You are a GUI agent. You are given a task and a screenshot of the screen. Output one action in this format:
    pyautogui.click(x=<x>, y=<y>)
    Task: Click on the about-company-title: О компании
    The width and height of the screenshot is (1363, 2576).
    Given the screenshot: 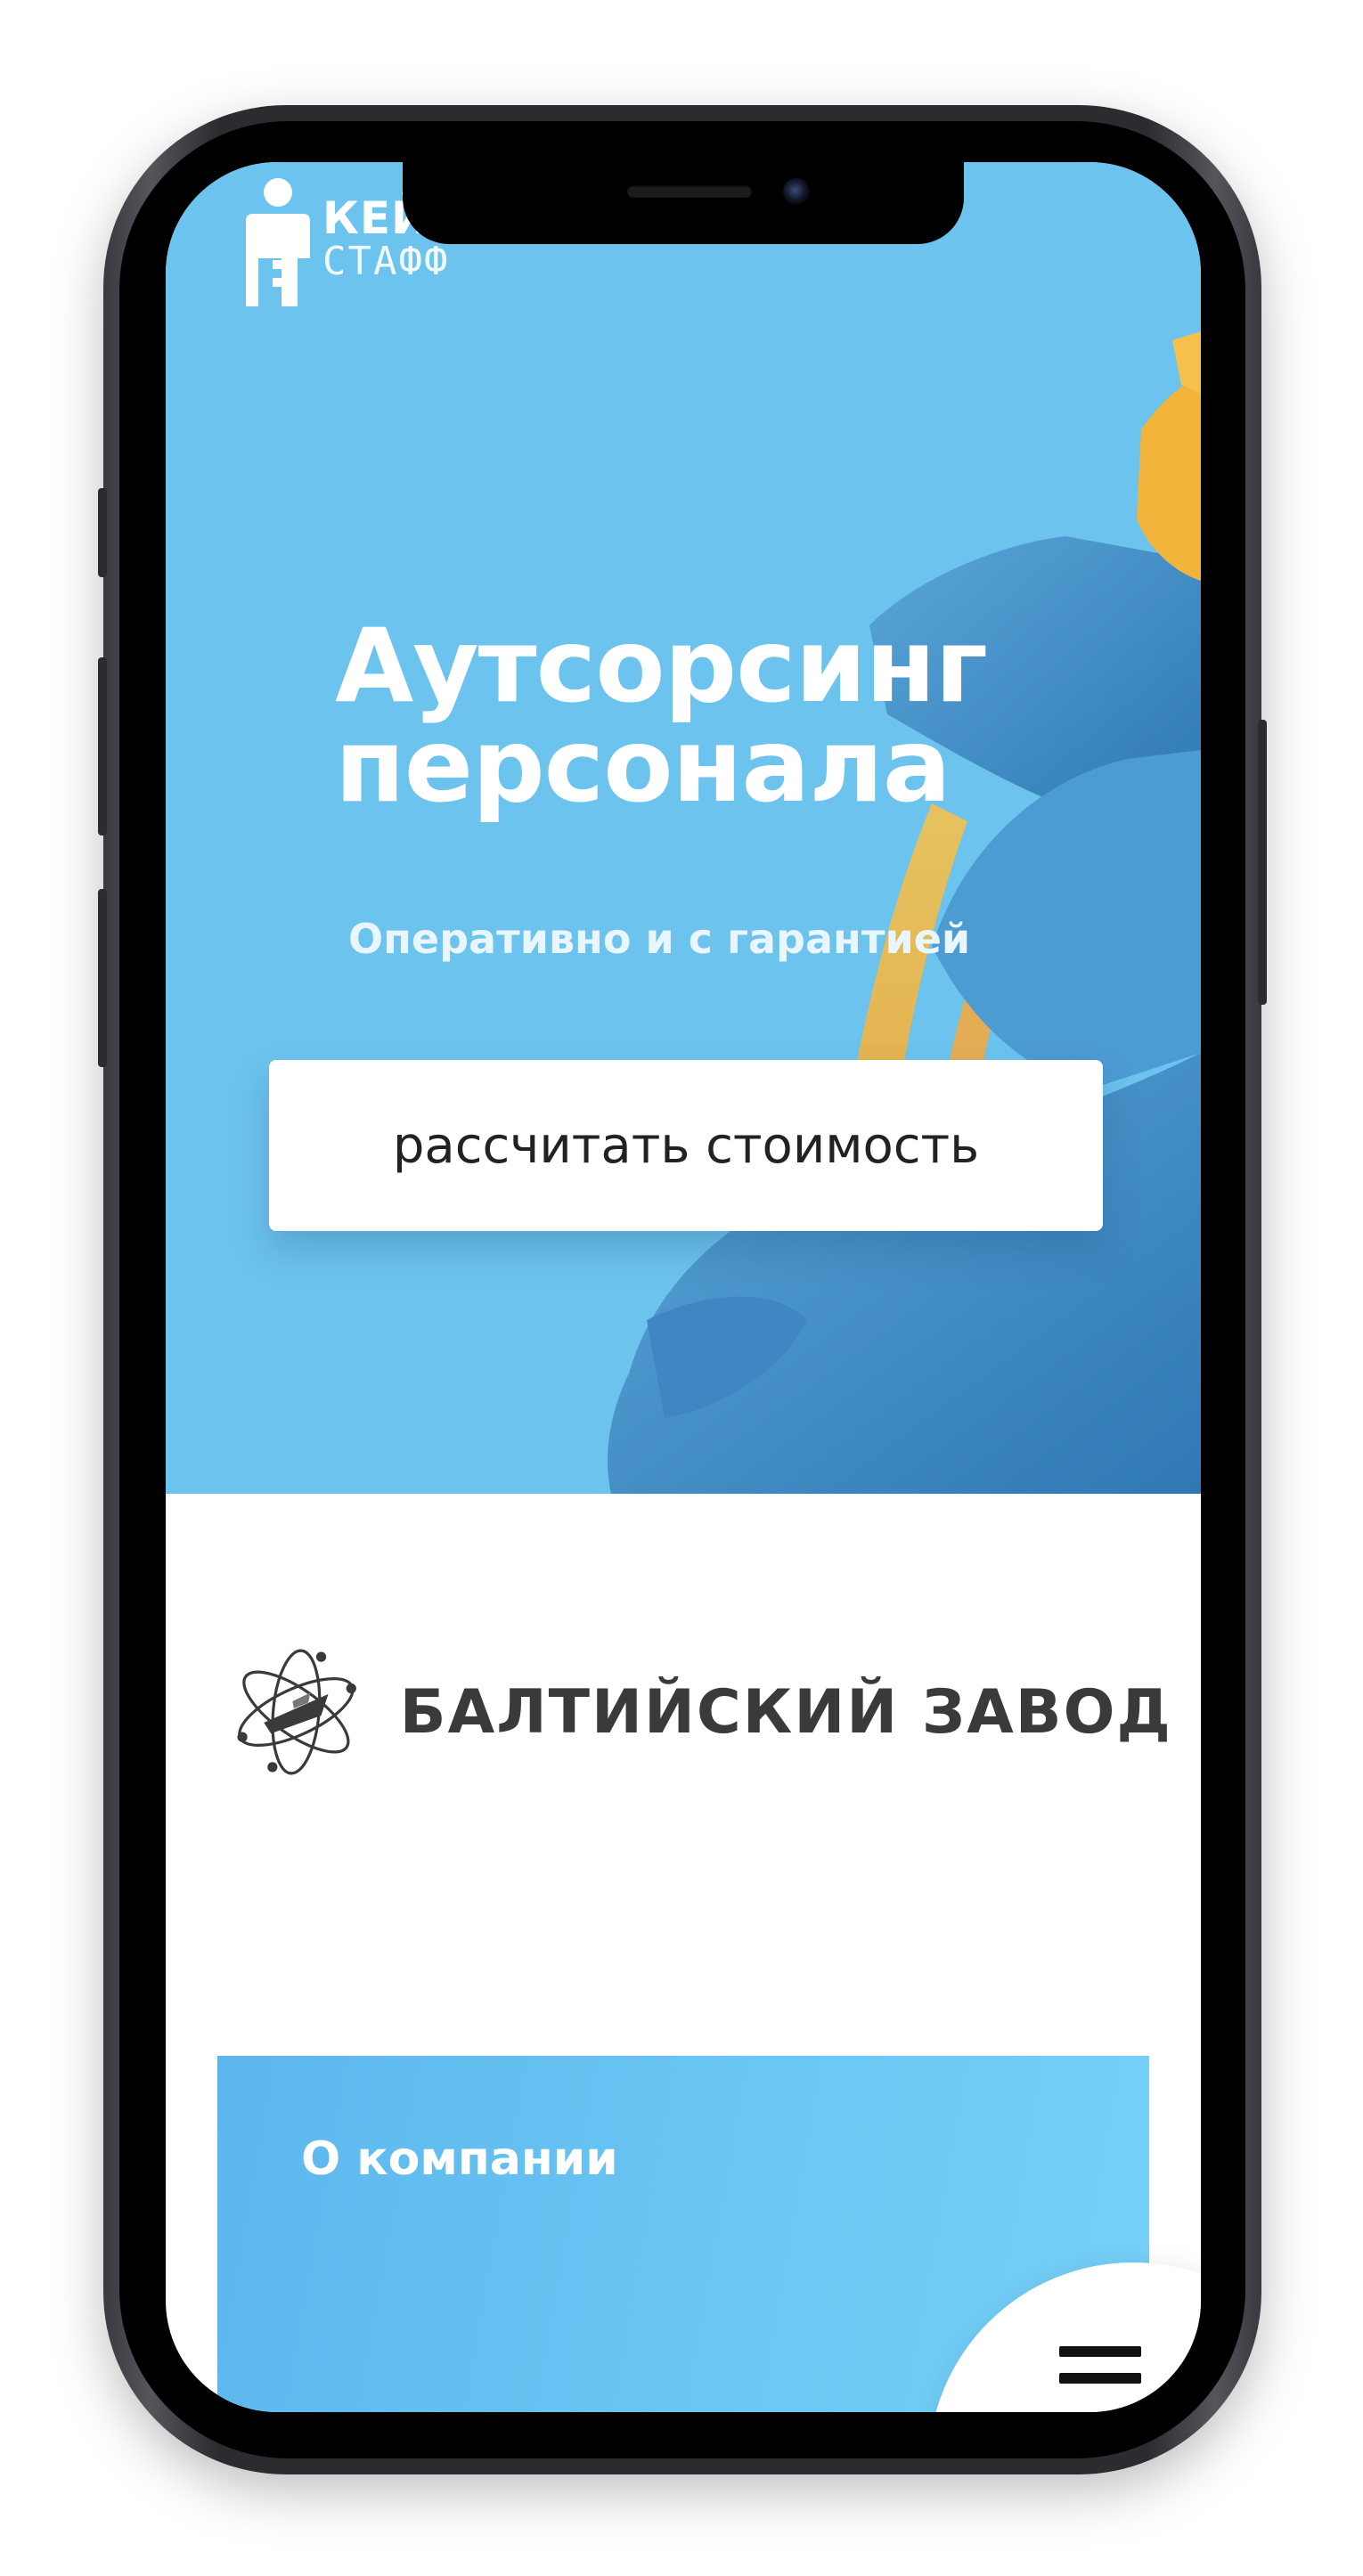 What is the action you would take?
    pyautogui.click(x=459, y=2159)
    